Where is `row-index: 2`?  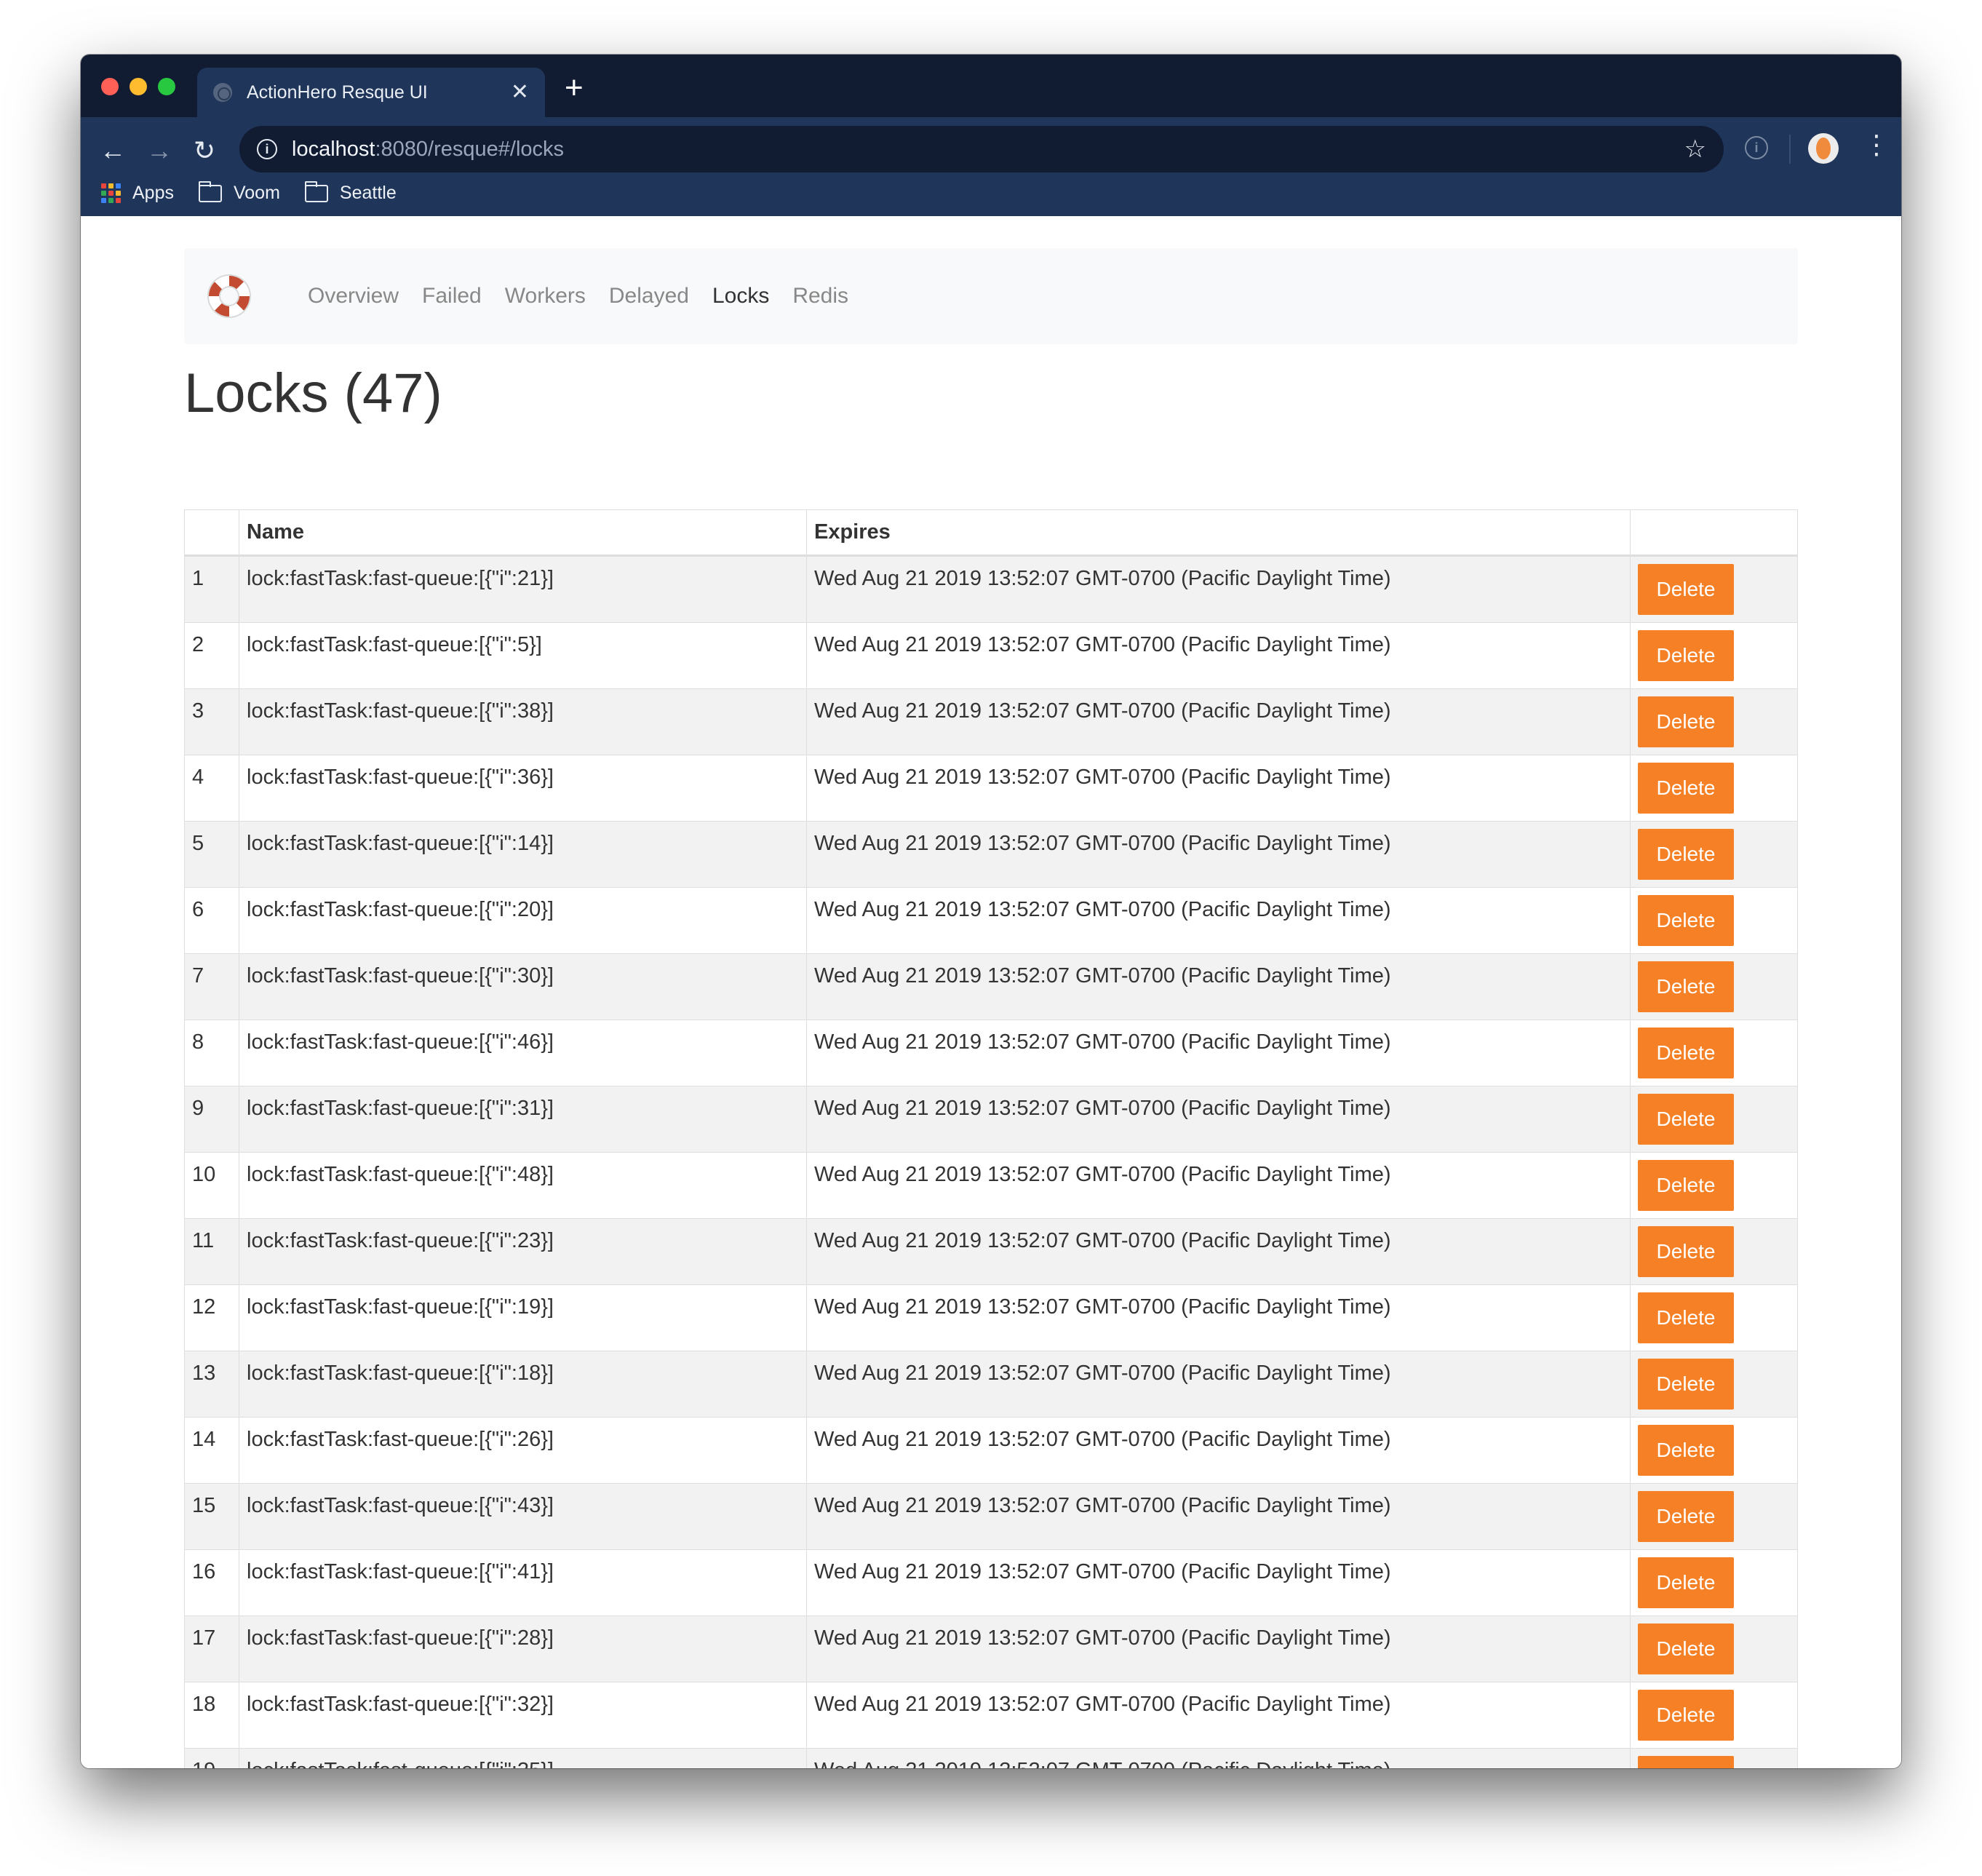 row-index: 2 is located at coordinates (211, 655).